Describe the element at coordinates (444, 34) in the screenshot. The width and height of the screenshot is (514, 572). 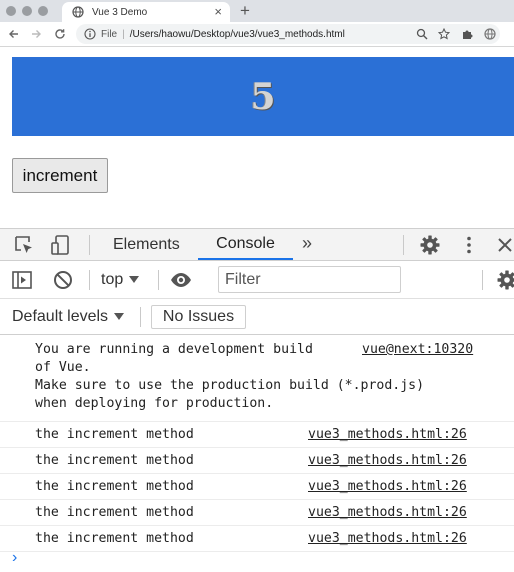
I see `bookmark-star-icon` at that location.